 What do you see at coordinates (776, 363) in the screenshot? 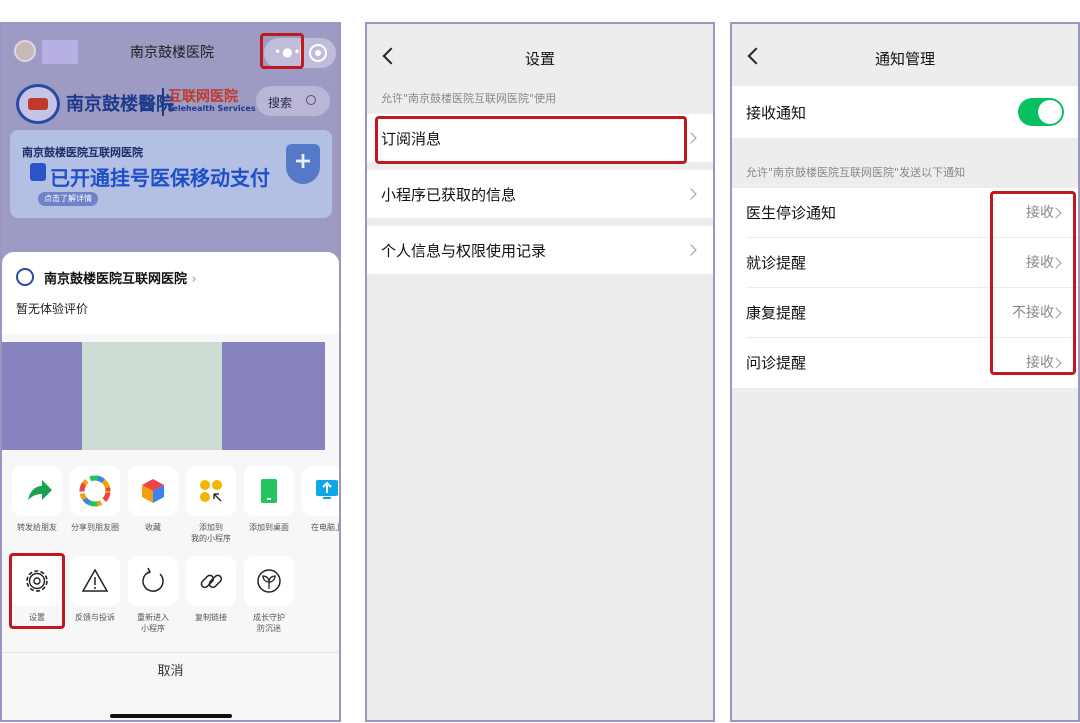
I see `item-label: 问诊提醒` at bounding box center [776, 363].